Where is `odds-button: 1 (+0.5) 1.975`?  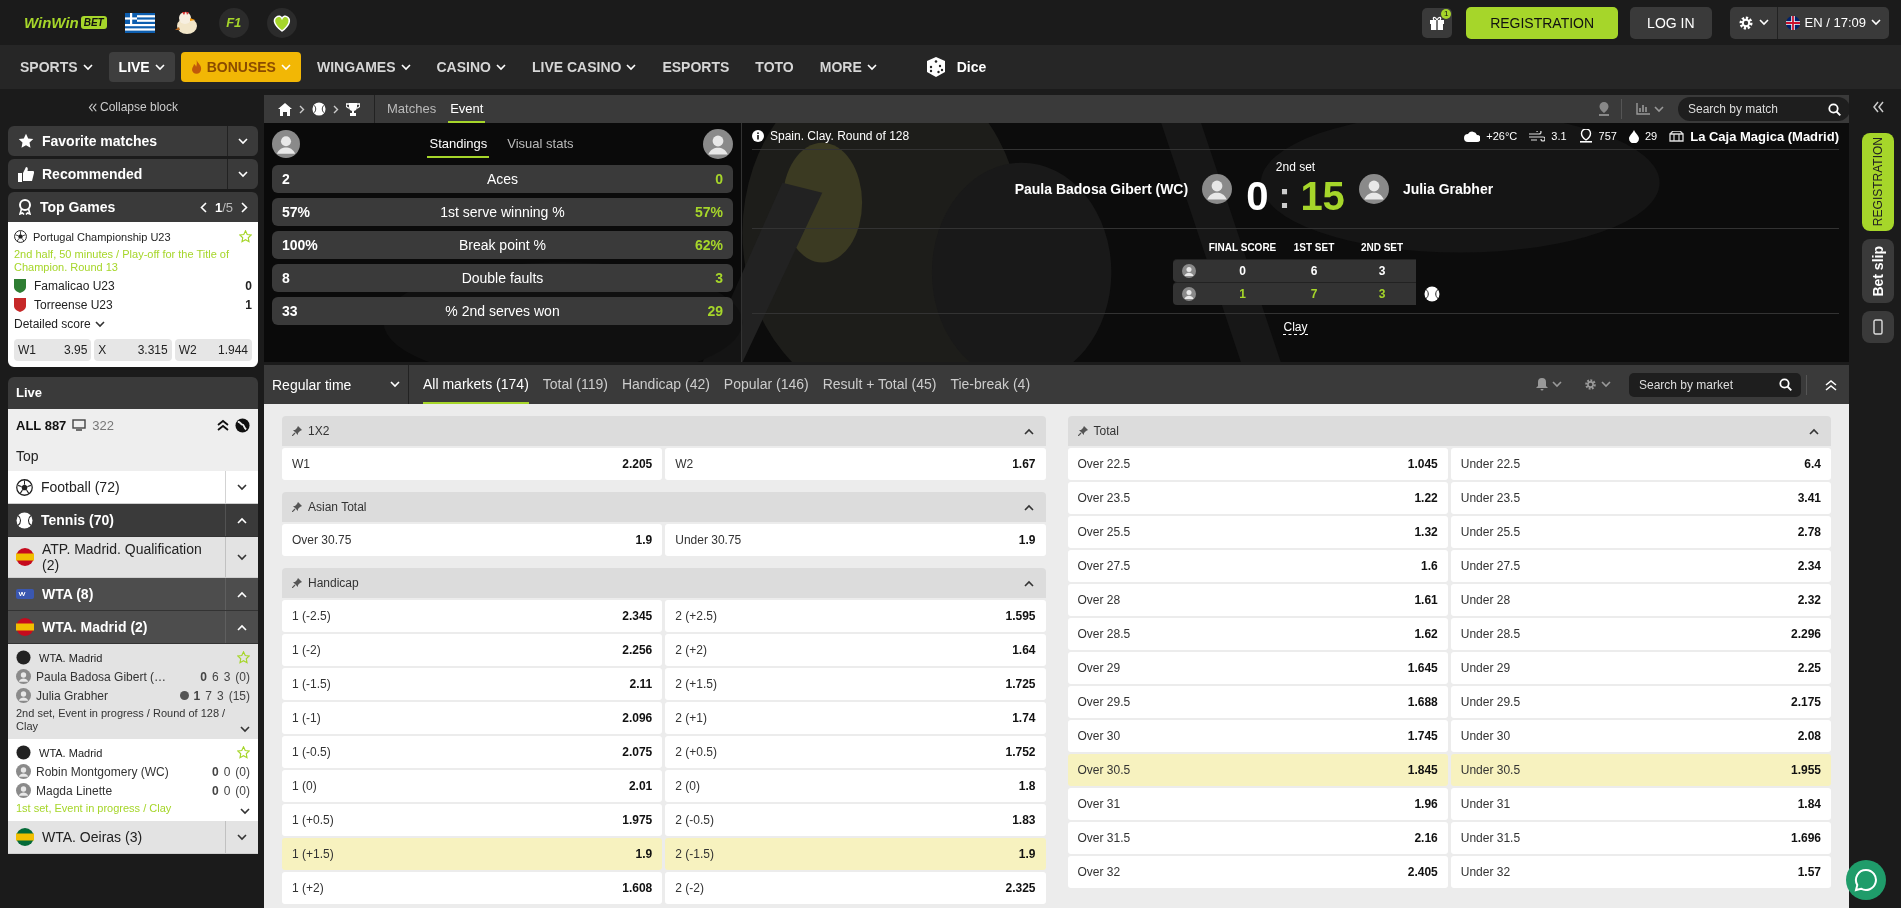
odds-button: 1 (+0.5) 1.975 is located at coordinates (472, 820).